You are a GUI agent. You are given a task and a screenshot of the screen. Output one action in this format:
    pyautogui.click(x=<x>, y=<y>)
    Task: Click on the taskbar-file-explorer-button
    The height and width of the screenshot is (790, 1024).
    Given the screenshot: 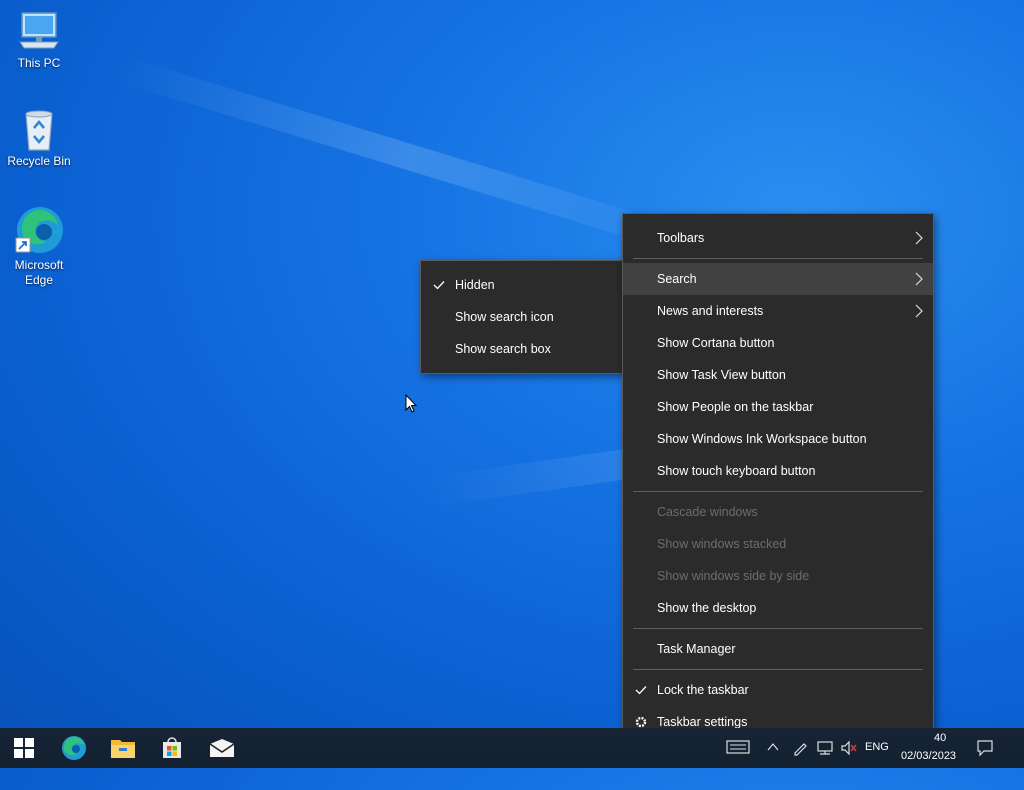 What is the action you would take?
    pyautogui.click(x=123, y=748)
    